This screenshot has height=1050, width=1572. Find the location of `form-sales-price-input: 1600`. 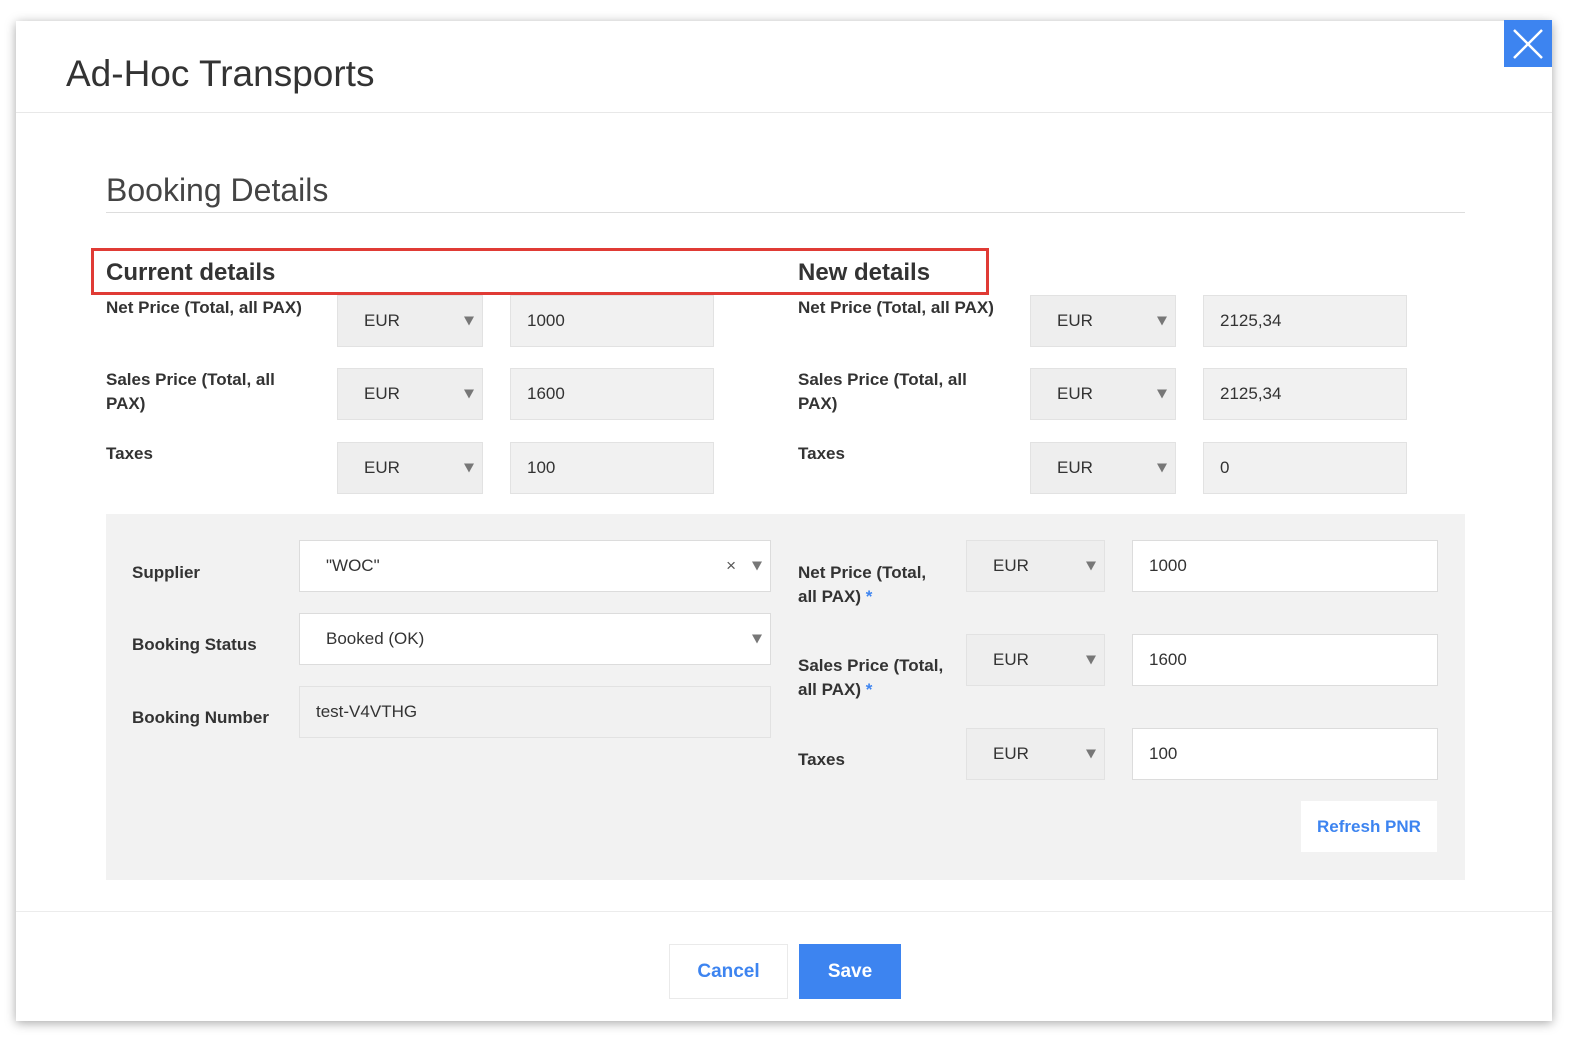

form-sales-price-input: 1600 is located at coordinates (1285, 660).